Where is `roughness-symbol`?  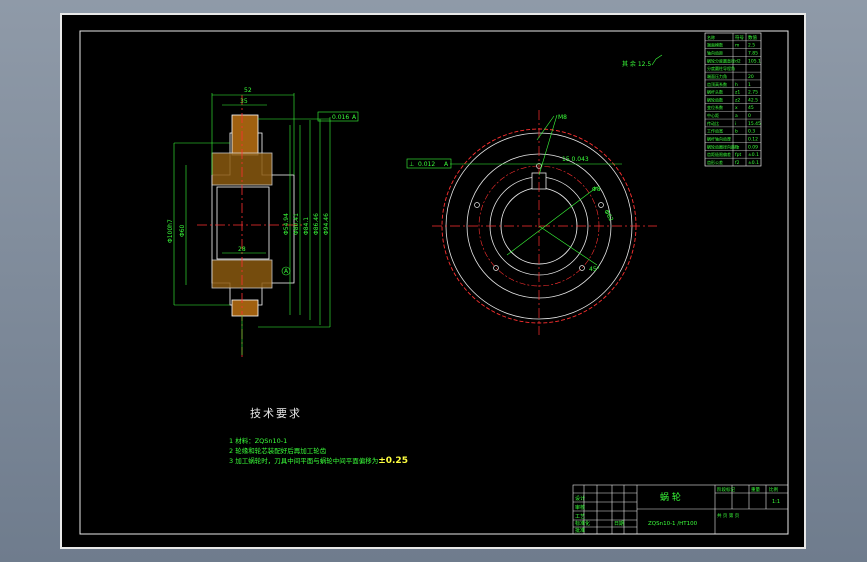 roughness-symbol is located at coordinates (657, 60).